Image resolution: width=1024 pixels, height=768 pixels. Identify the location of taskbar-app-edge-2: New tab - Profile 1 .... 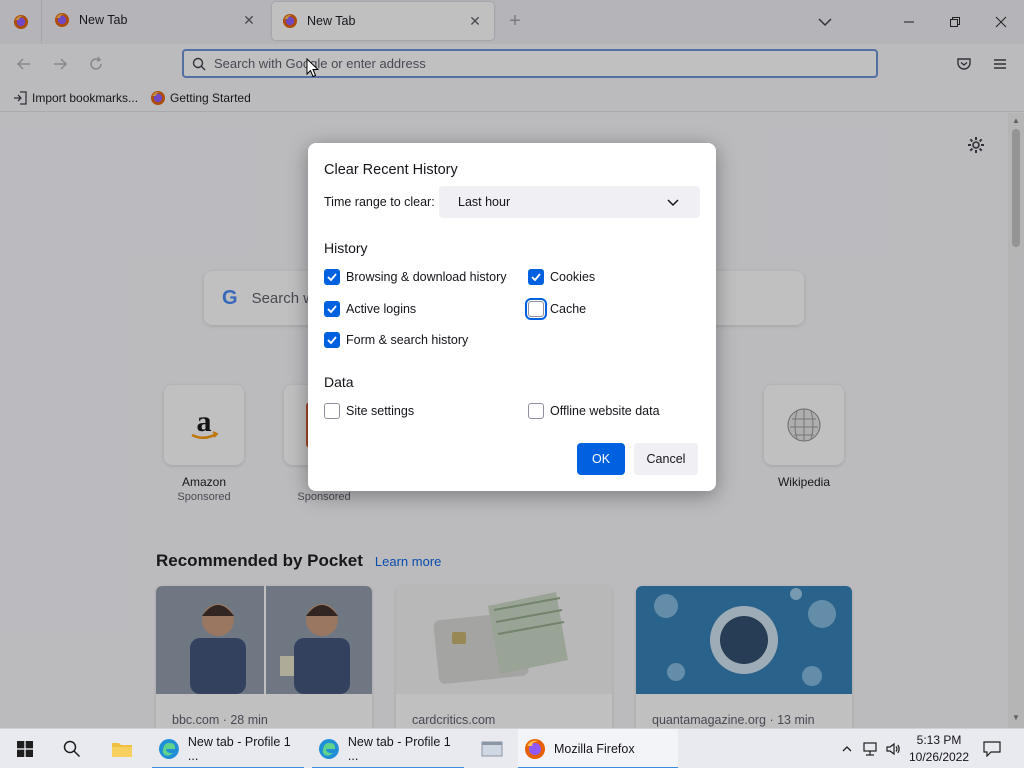
(388, 748).